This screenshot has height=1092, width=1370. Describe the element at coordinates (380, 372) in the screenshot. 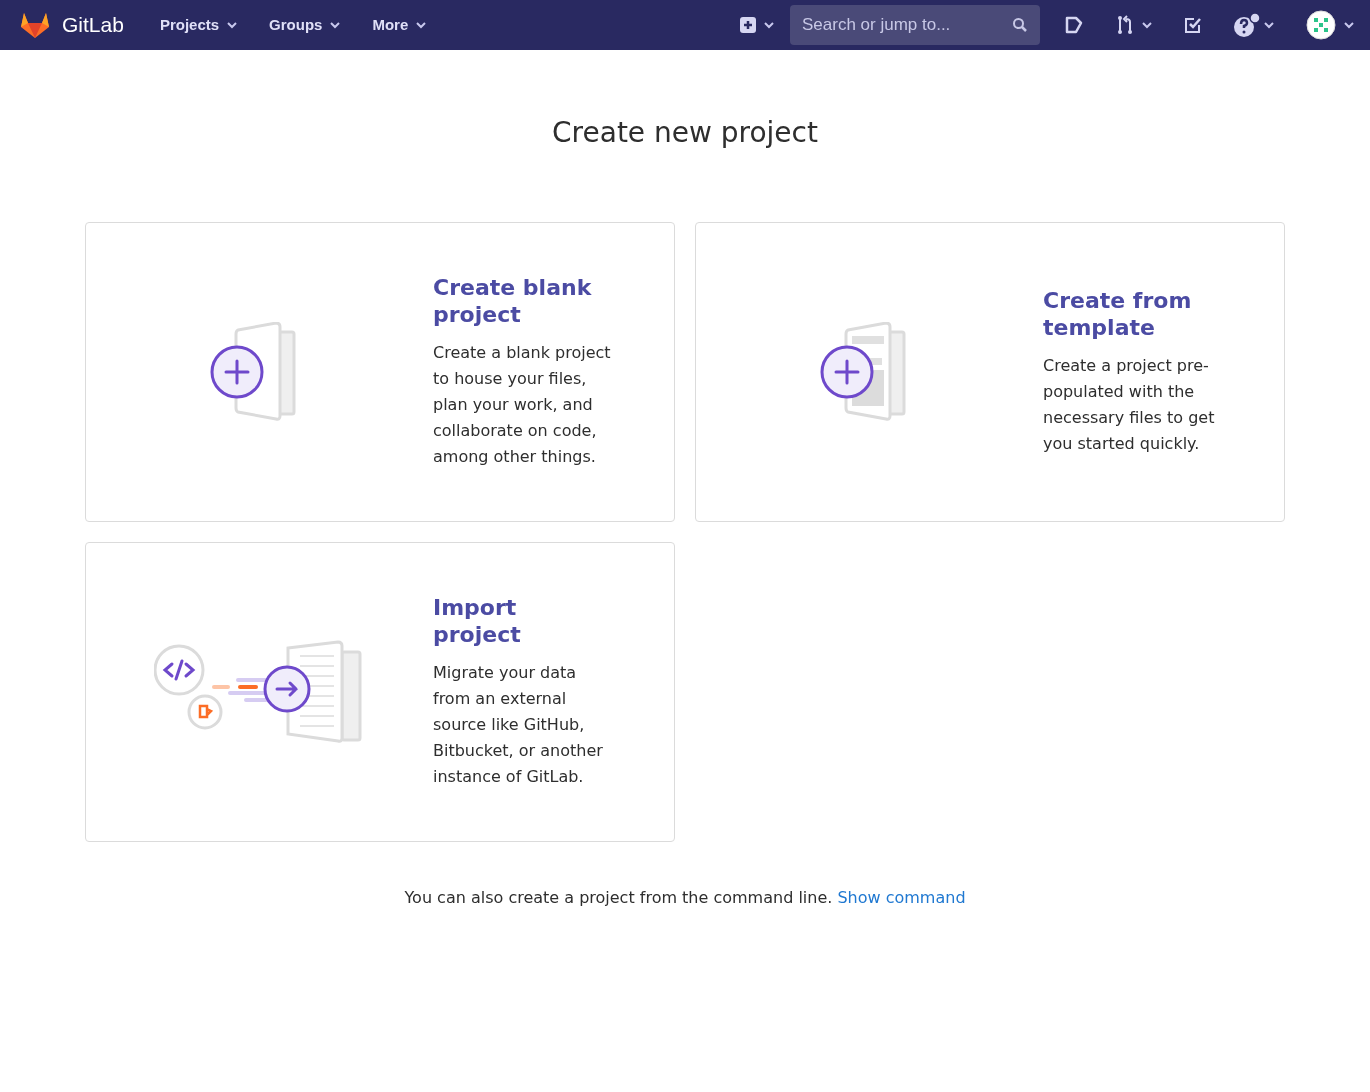

I see `project-option-card: Create blank project Create a blank project to house your files, plan your work, and collaborate on code, among other things.` at that location.